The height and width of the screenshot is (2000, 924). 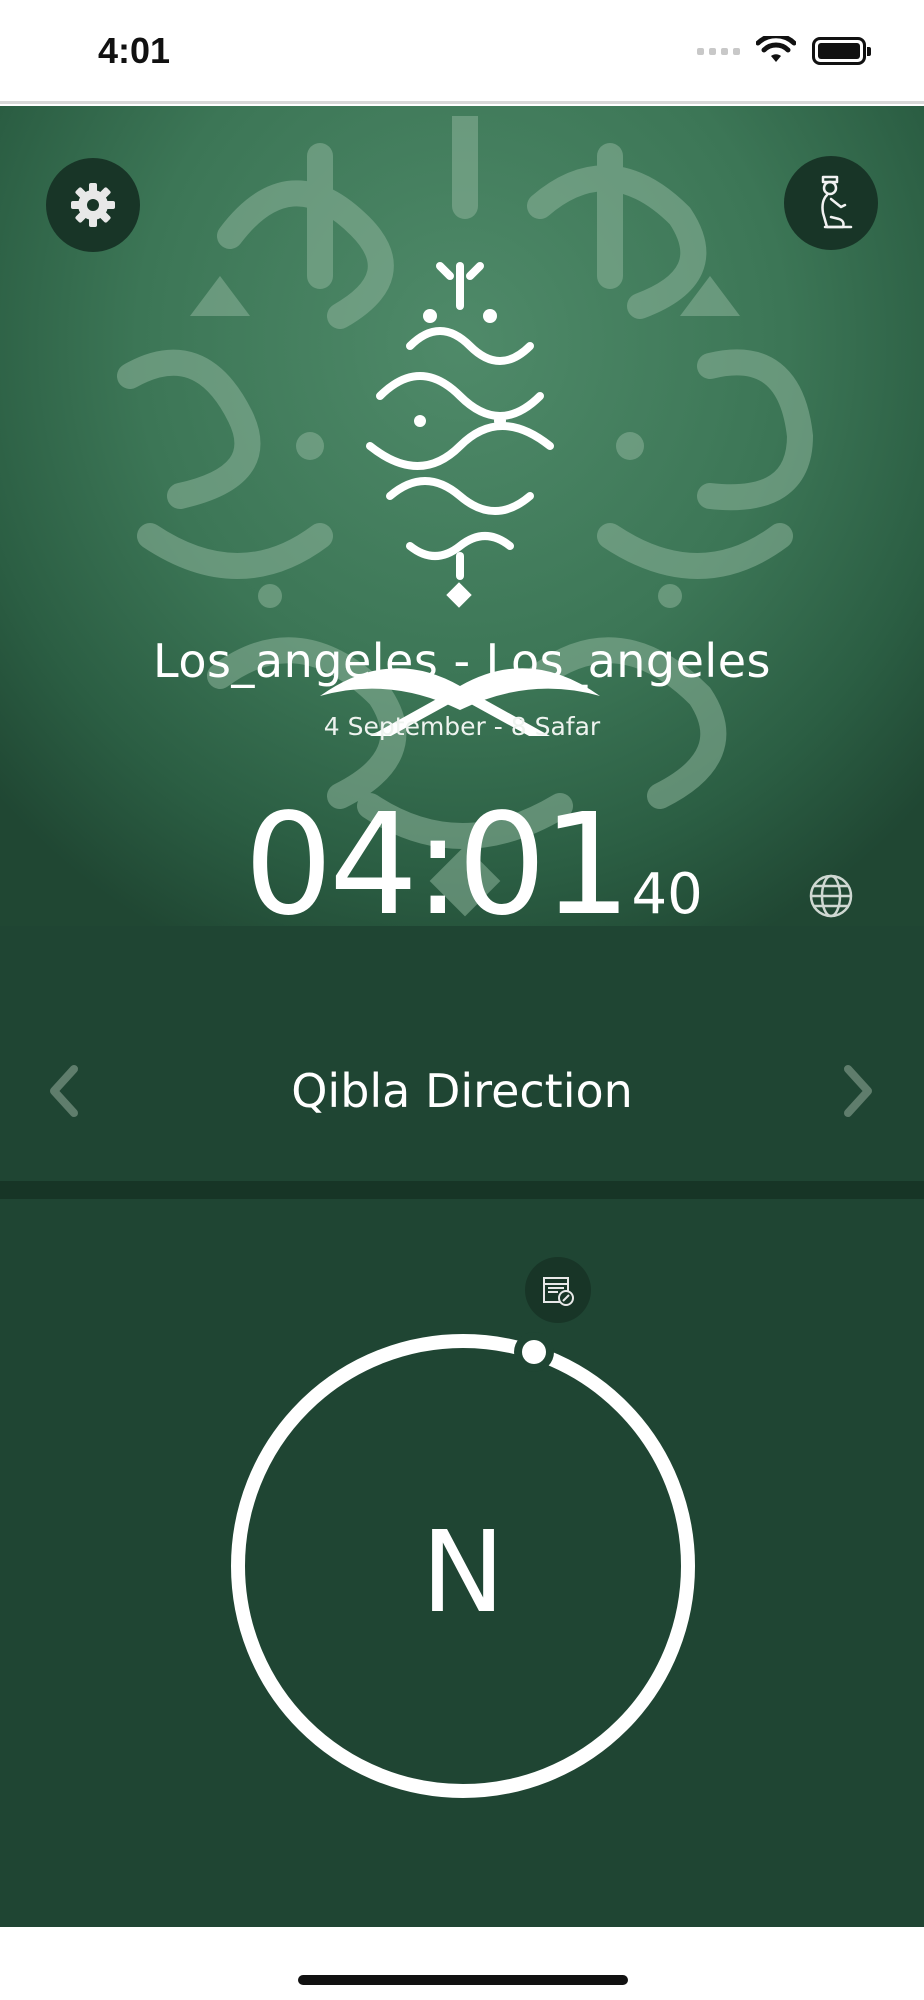 What do you see at coordinates (831, 896) in the screenshot?
I see `globe-icon` at bounding box center [831, 896].